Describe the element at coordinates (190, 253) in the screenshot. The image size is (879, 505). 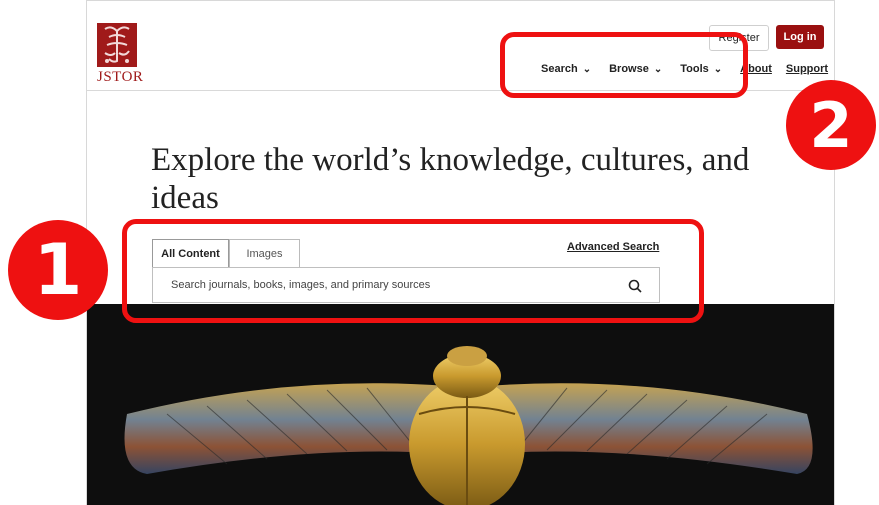
I see `tab-all-content: All Content` at that location.